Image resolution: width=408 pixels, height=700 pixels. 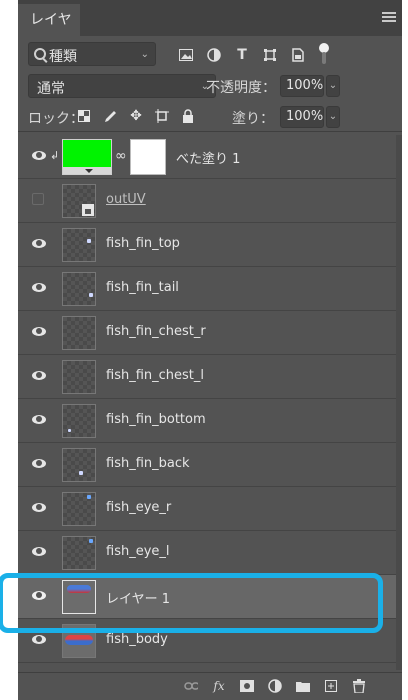 I want to click on type-filter-icon: T, so click(x=242, y=55).